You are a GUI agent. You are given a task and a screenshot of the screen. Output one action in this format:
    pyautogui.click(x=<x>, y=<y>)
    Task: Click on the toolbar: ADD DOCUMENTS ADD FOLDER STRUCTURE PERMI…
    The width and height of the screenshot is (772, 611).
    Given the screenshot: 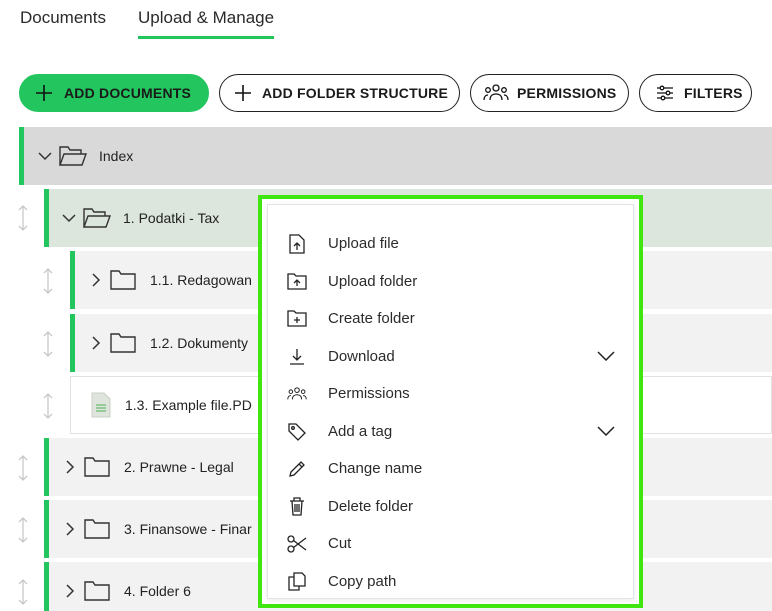 What is the action you would take?
    pyautogui.click(x=385, y=93)
    